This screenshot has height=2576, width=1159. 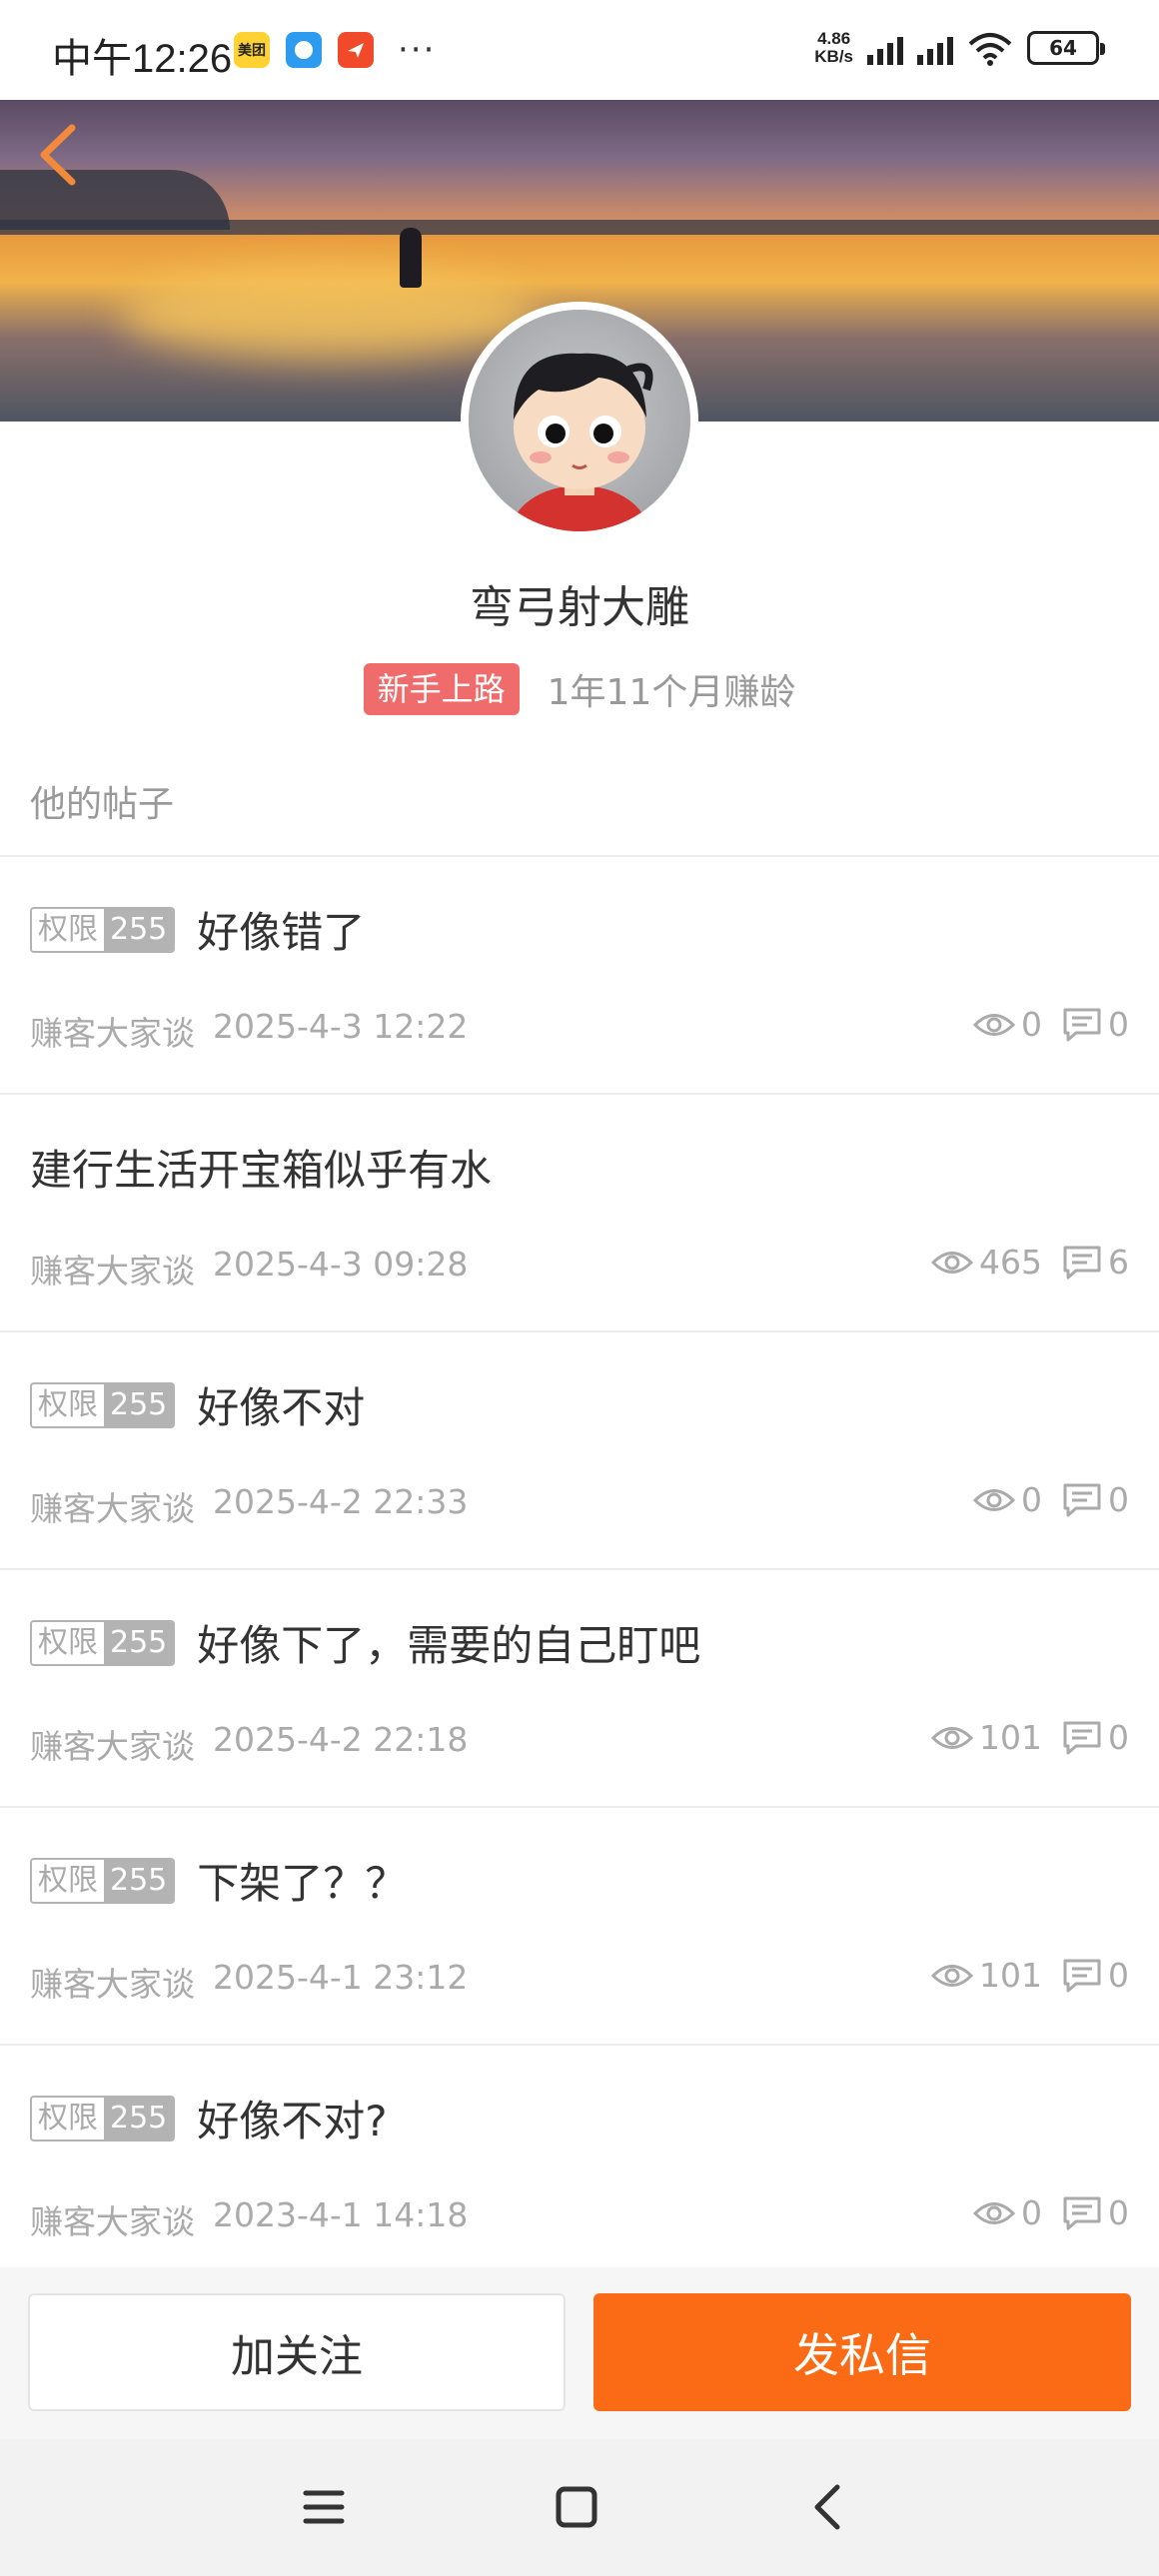 I want to click on post-item: 权限 255 好像不对 赚客大家谈 2025-4-2 22:33 0 0, so click(x=579, y=1451).